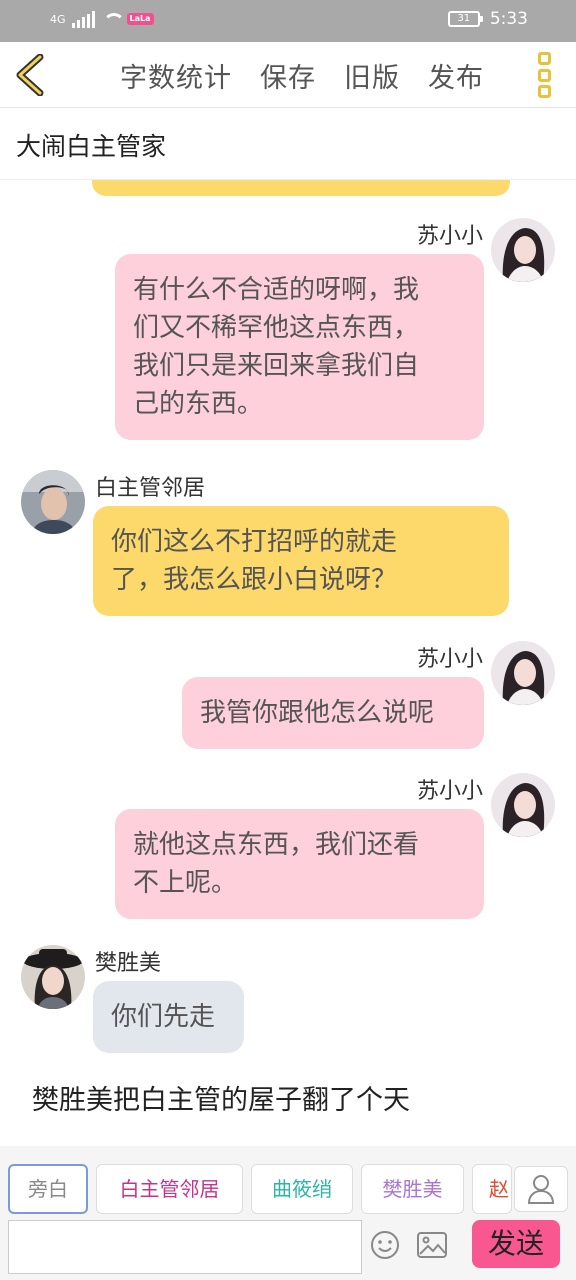 Image resolution: width=576 pixels, height=1280 pixels. Describe the element at coordinates (432, 1245) in the screenshot. I see `image-icon` at that location.